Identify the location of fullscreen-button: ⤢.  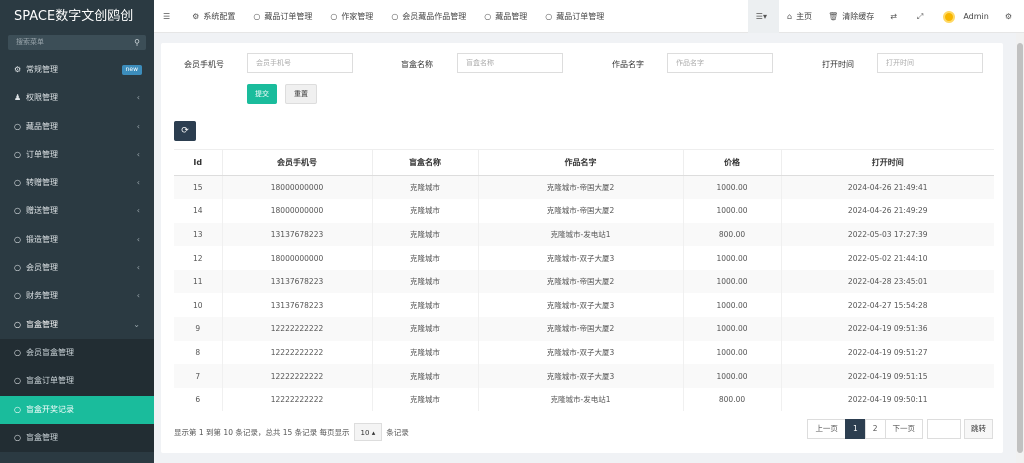
(922, 16).